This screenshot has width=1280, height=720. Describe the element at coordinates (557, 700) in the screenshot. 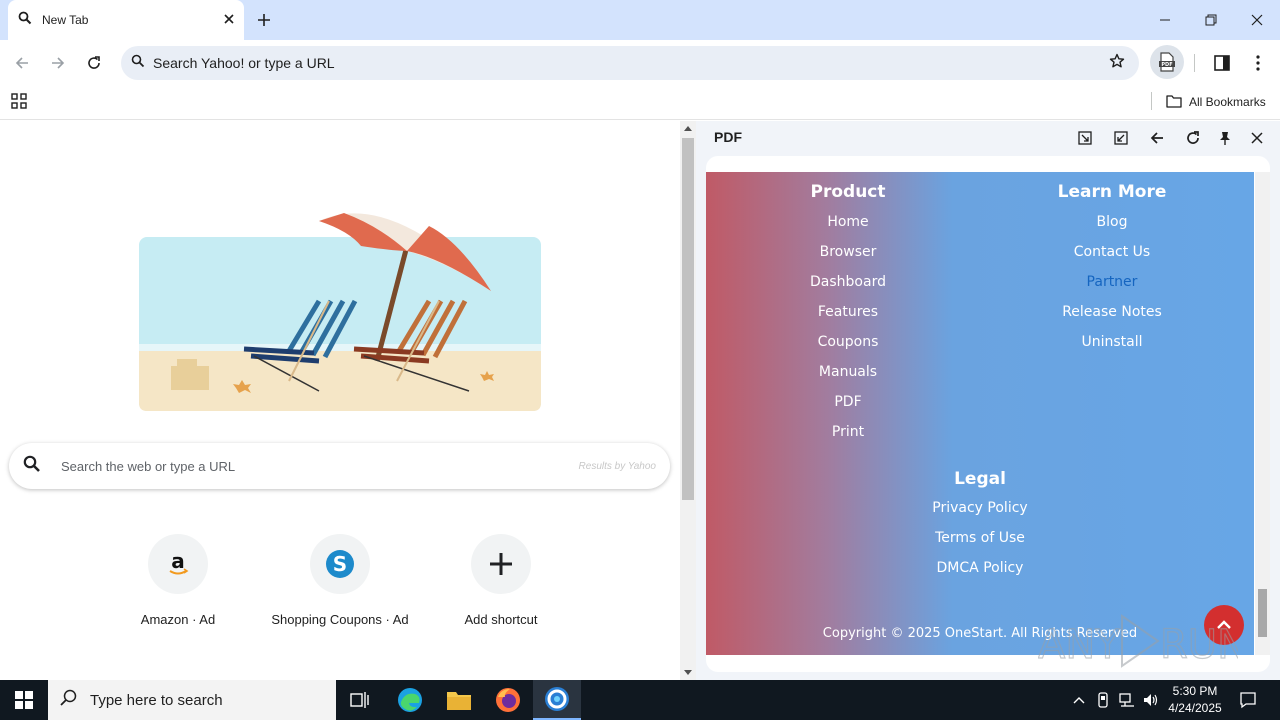

I see `onestart-browser-button` at that location.